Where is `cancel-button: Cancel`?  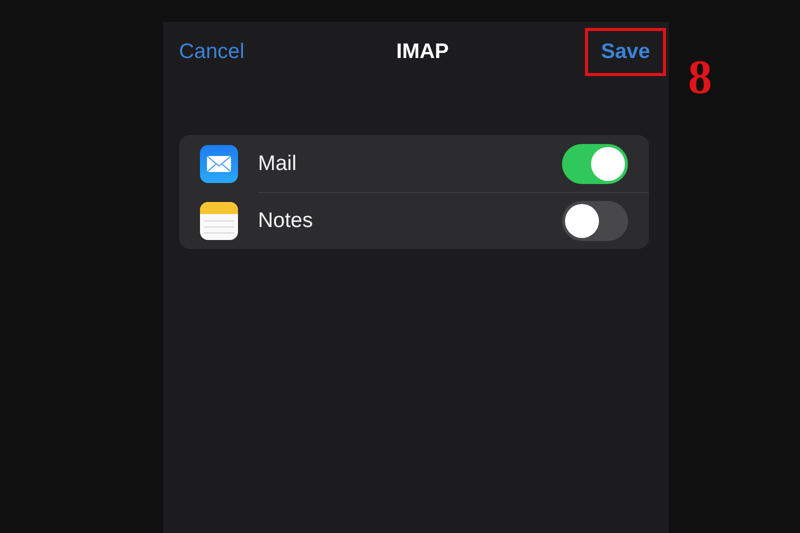 cancel-button: Cancel is located at coordinates (211, 52).